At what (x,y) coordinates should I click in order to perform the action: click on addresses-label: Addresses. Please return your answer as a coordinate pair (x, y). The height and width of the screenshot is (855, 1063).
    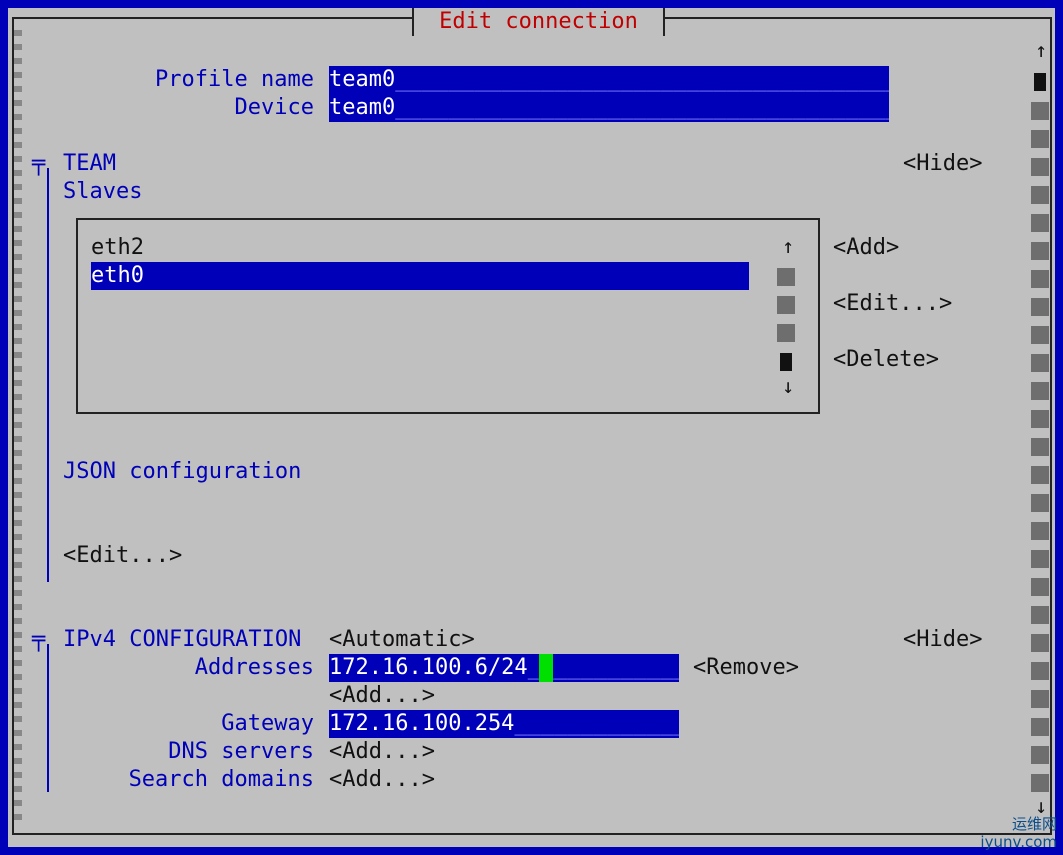
    Looking at the image, I should click on (254, 667).